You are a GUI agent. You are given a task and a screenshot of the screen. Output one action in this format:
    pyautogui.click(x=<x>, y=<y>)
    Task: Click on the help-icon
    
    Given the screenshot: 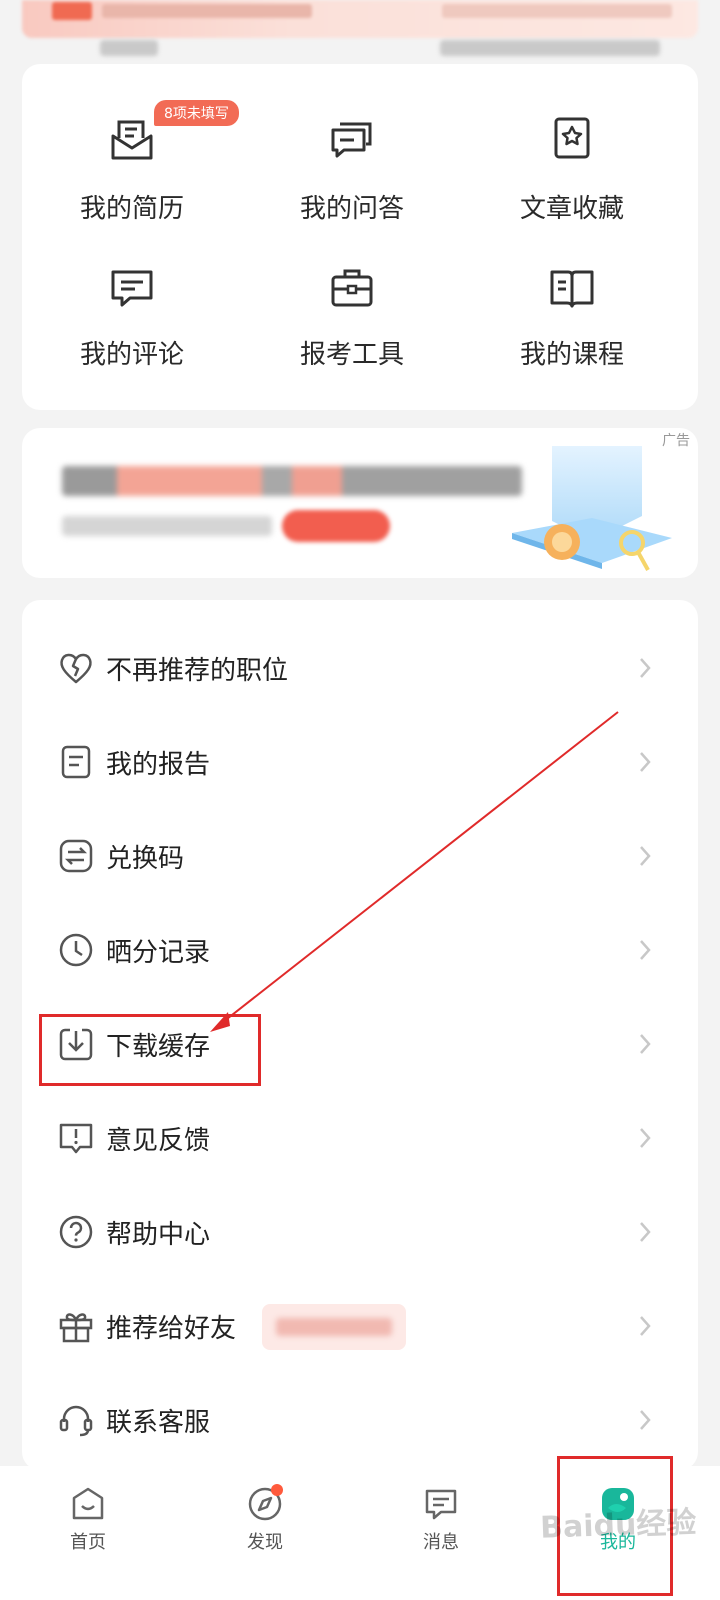 What is the action you would take?
    pyautogui.click(x=76, y=1232)
    